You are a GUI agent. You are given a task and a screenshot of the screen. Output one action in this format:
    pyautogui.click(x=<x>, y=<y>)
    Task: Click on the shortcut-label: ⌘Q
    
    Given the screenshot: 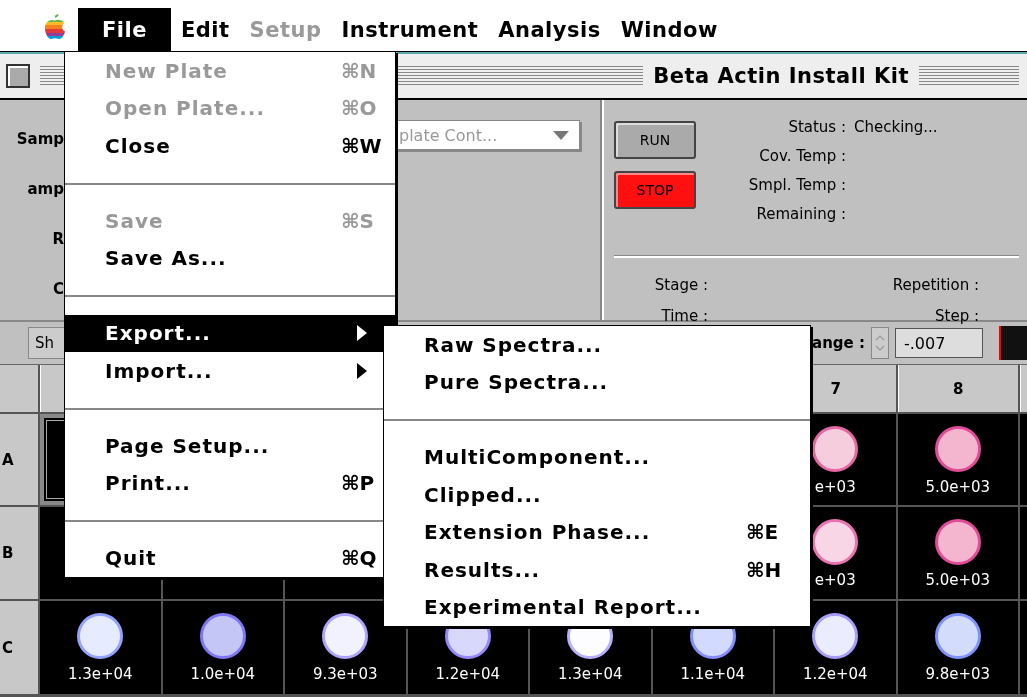 What is the action you would take?
    pyautogui.click(x=359, y=558)
    